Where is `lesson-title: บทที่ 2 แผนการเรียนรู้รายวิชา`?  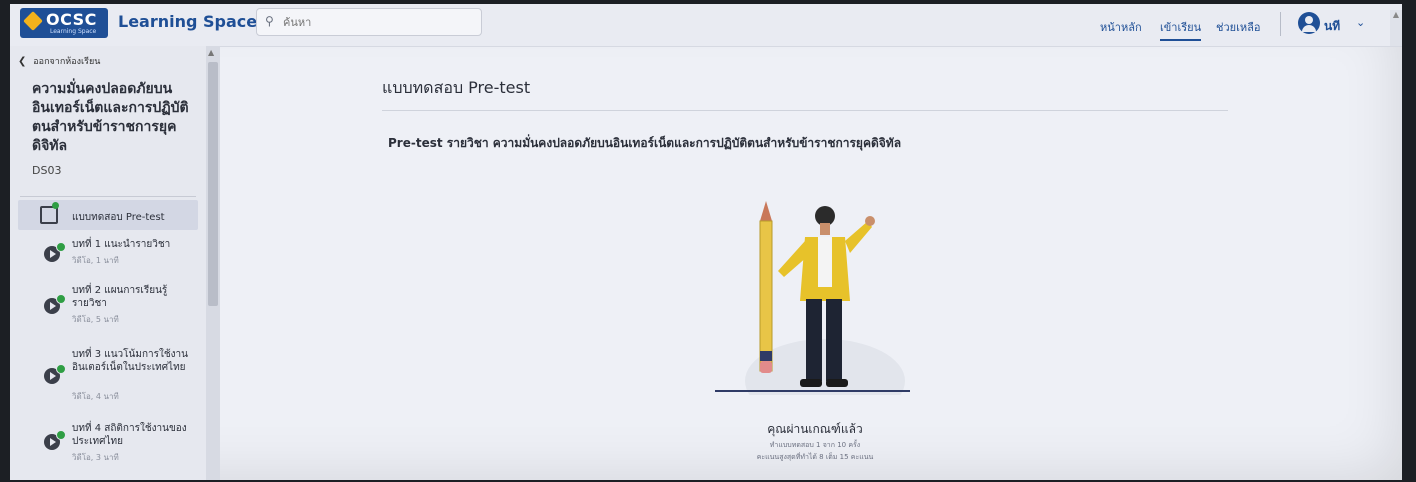
lesson-title: บทที่ 2 แผนการเรียนรู้รายวิชา is located at coordinates (120, 297).